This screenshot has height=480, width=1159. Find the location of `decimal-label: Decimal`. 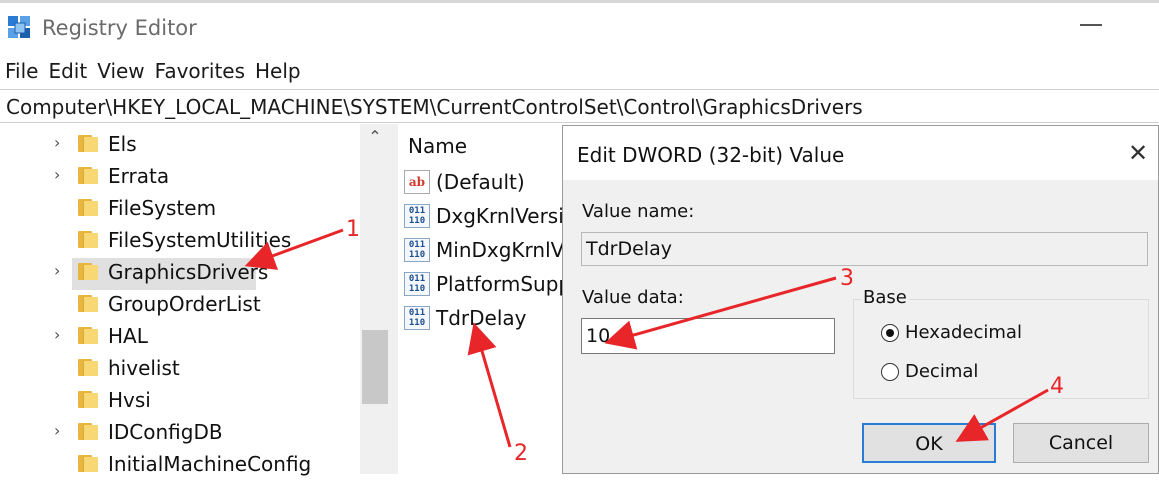

decimal-label: Decimal is located at coordinates (941, 372).